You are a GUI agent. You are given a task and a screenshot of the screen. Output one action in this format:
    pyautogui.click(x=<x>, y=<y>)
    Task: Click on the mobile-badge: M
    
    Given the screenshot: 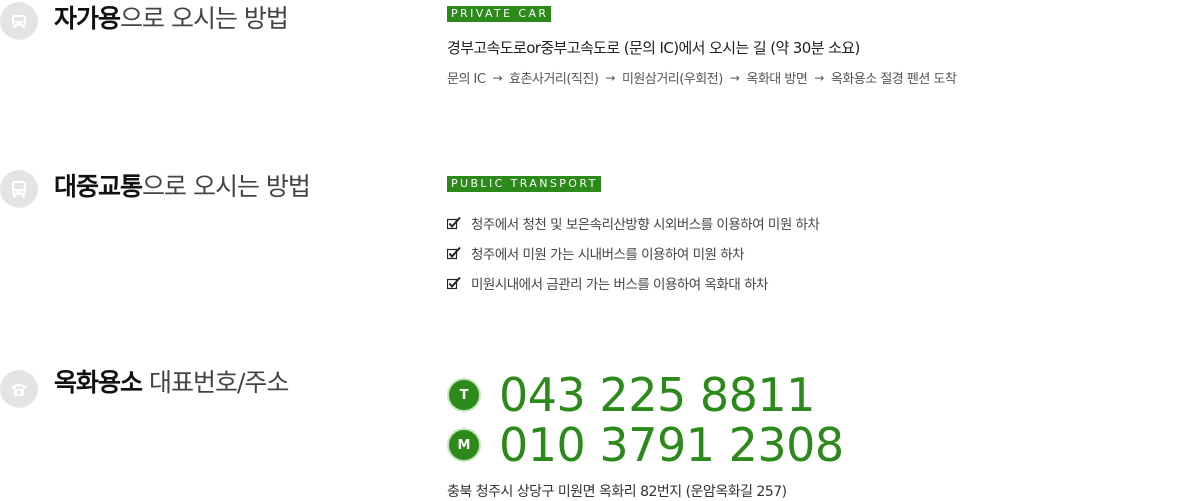 What is the action you would take?
    pyautogui.click(x=464, y=445)
    